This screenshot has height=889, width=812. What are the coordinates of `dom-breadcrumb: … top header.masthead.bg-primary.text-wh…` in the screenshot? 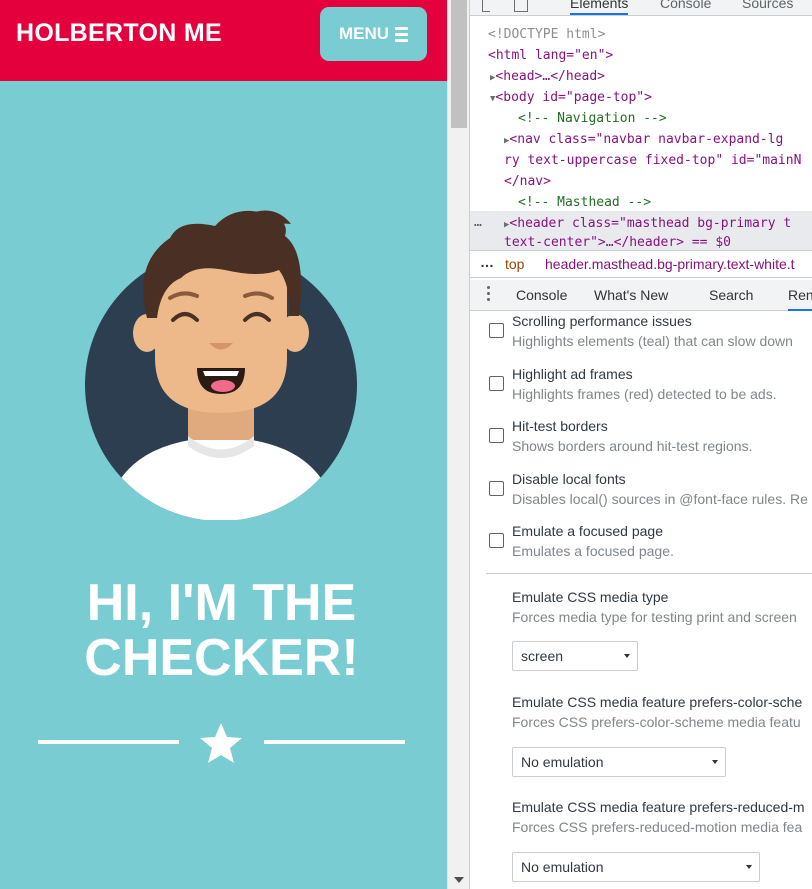 It's located at (641, 264).